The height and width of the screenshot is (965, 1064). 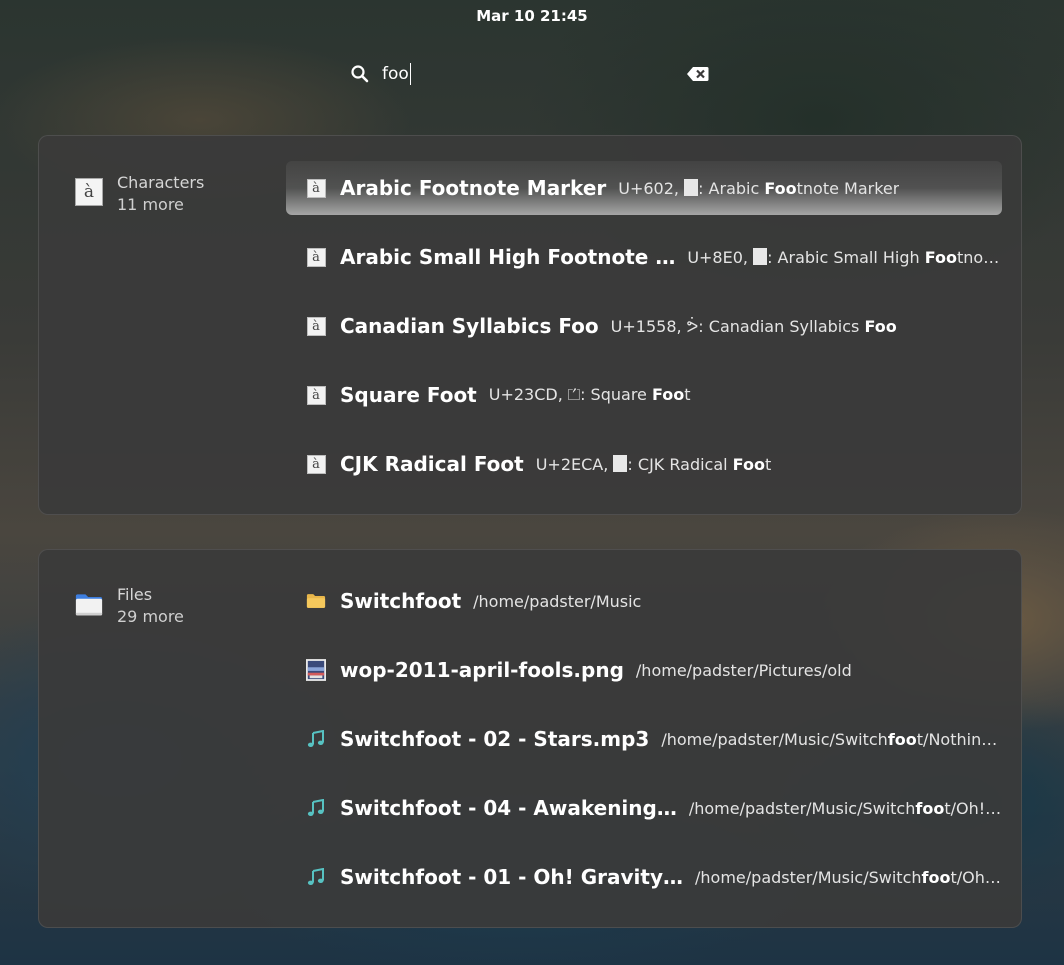 I want to click on image-file-icon, so click(x=316, y=670).